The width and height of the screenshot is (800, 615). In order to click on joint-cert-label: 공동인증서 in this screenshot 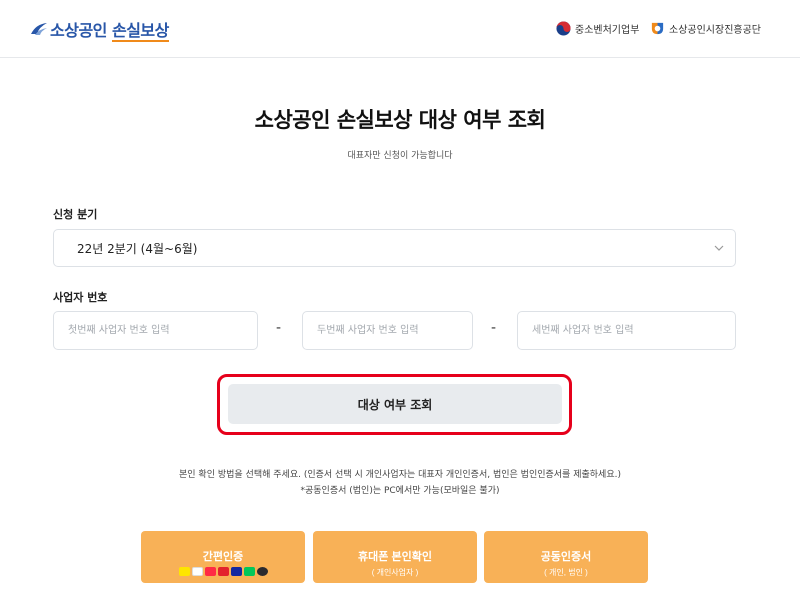, I will do `click(566, 557)`.